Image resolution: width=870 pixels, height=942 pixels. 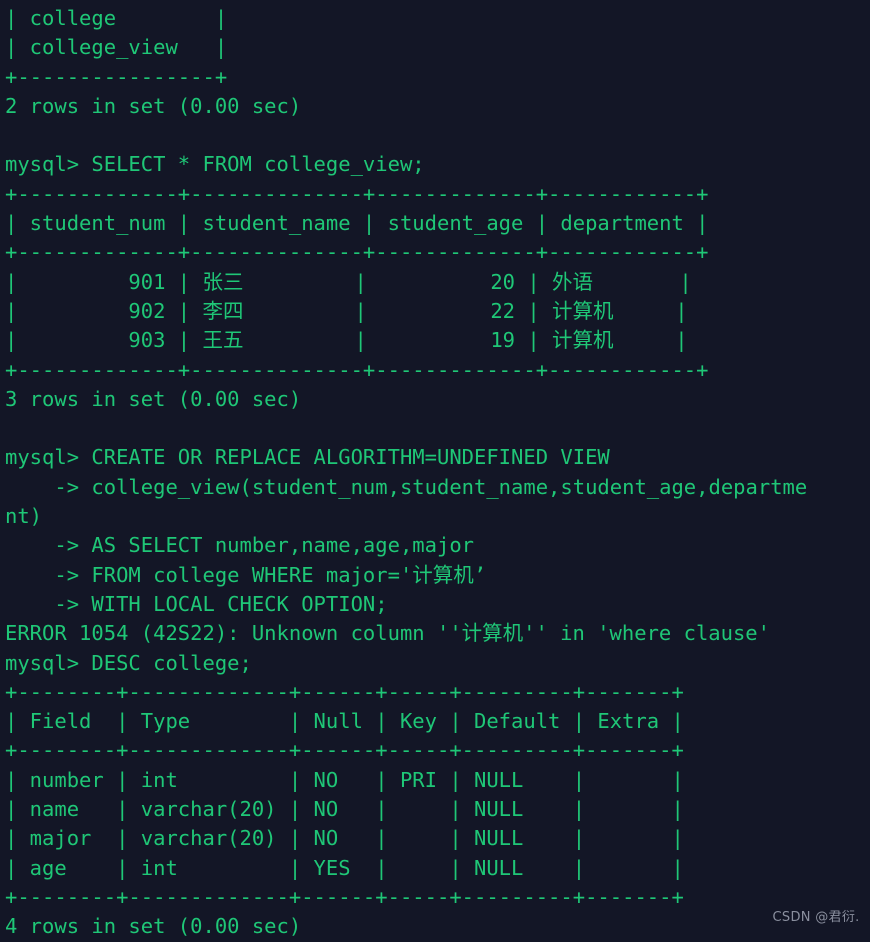 I want to click on terminal-line: | 901 | 张三 | 20 | 外语 |, so click(x=348, y=281).